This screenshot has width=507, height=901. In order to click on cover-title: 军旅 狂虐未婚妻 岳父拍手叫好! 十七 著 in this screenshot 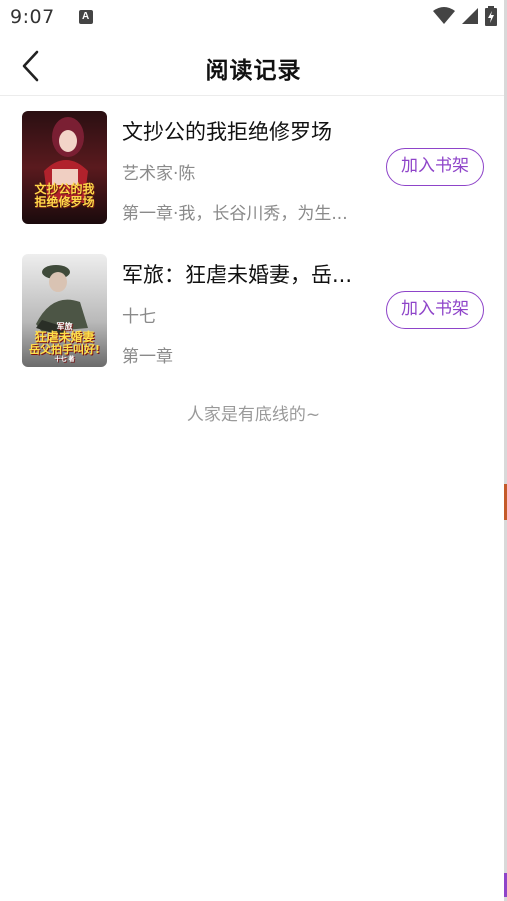, I will do `click(64, 342)`.